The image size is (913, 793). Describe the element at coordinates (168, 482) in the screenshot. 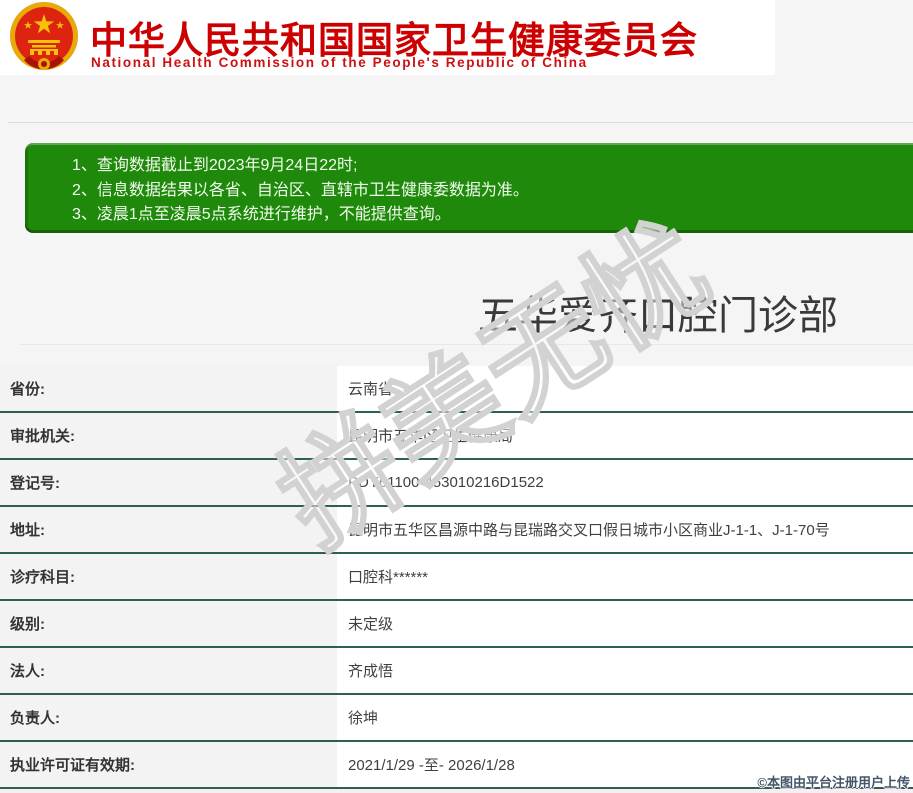

I see `row-label: 登记号:` at that location.